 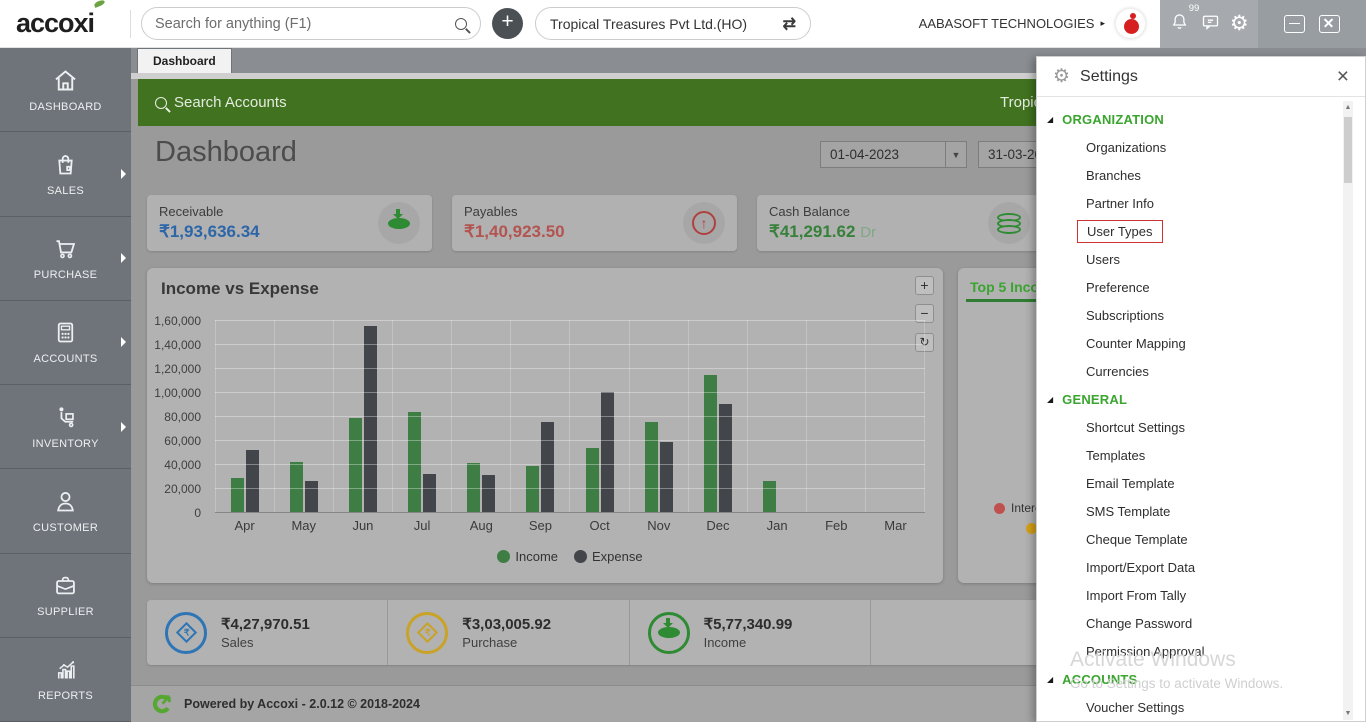 I want to click on icon-zone: 99 ⚙, so click(x=1209, y=24).